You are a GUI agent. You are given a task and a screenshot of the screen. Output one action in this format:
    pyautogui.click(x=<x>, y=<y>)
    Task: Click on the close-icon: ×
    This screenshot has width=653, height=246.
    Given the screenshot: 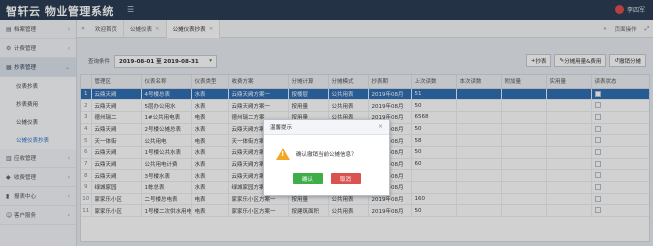 What is the action you would take?
    pyautogui.click(x=380, y=126)
    